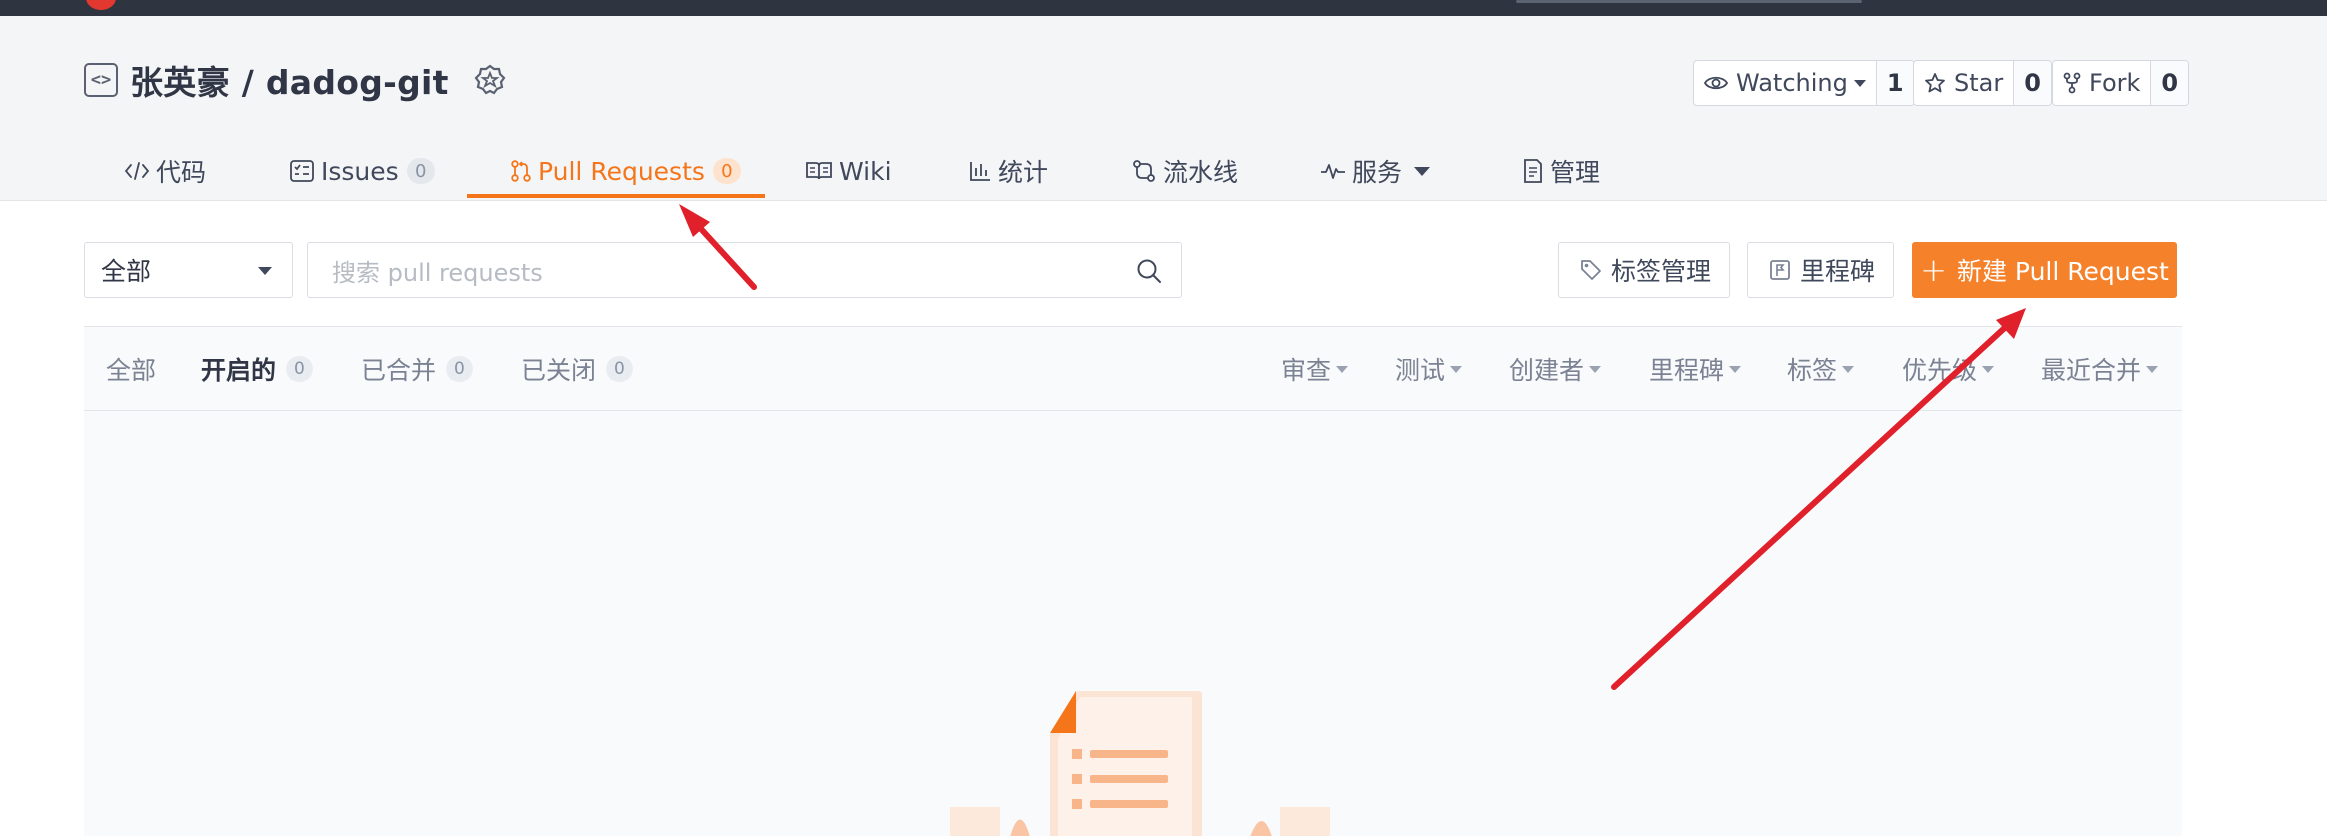 This screenshot has width=2327, height=836. What do you see at coordinates (621, 171) in the screenshot?
I see `tab-label: Pull Requests` at bounding box center [621, 171].